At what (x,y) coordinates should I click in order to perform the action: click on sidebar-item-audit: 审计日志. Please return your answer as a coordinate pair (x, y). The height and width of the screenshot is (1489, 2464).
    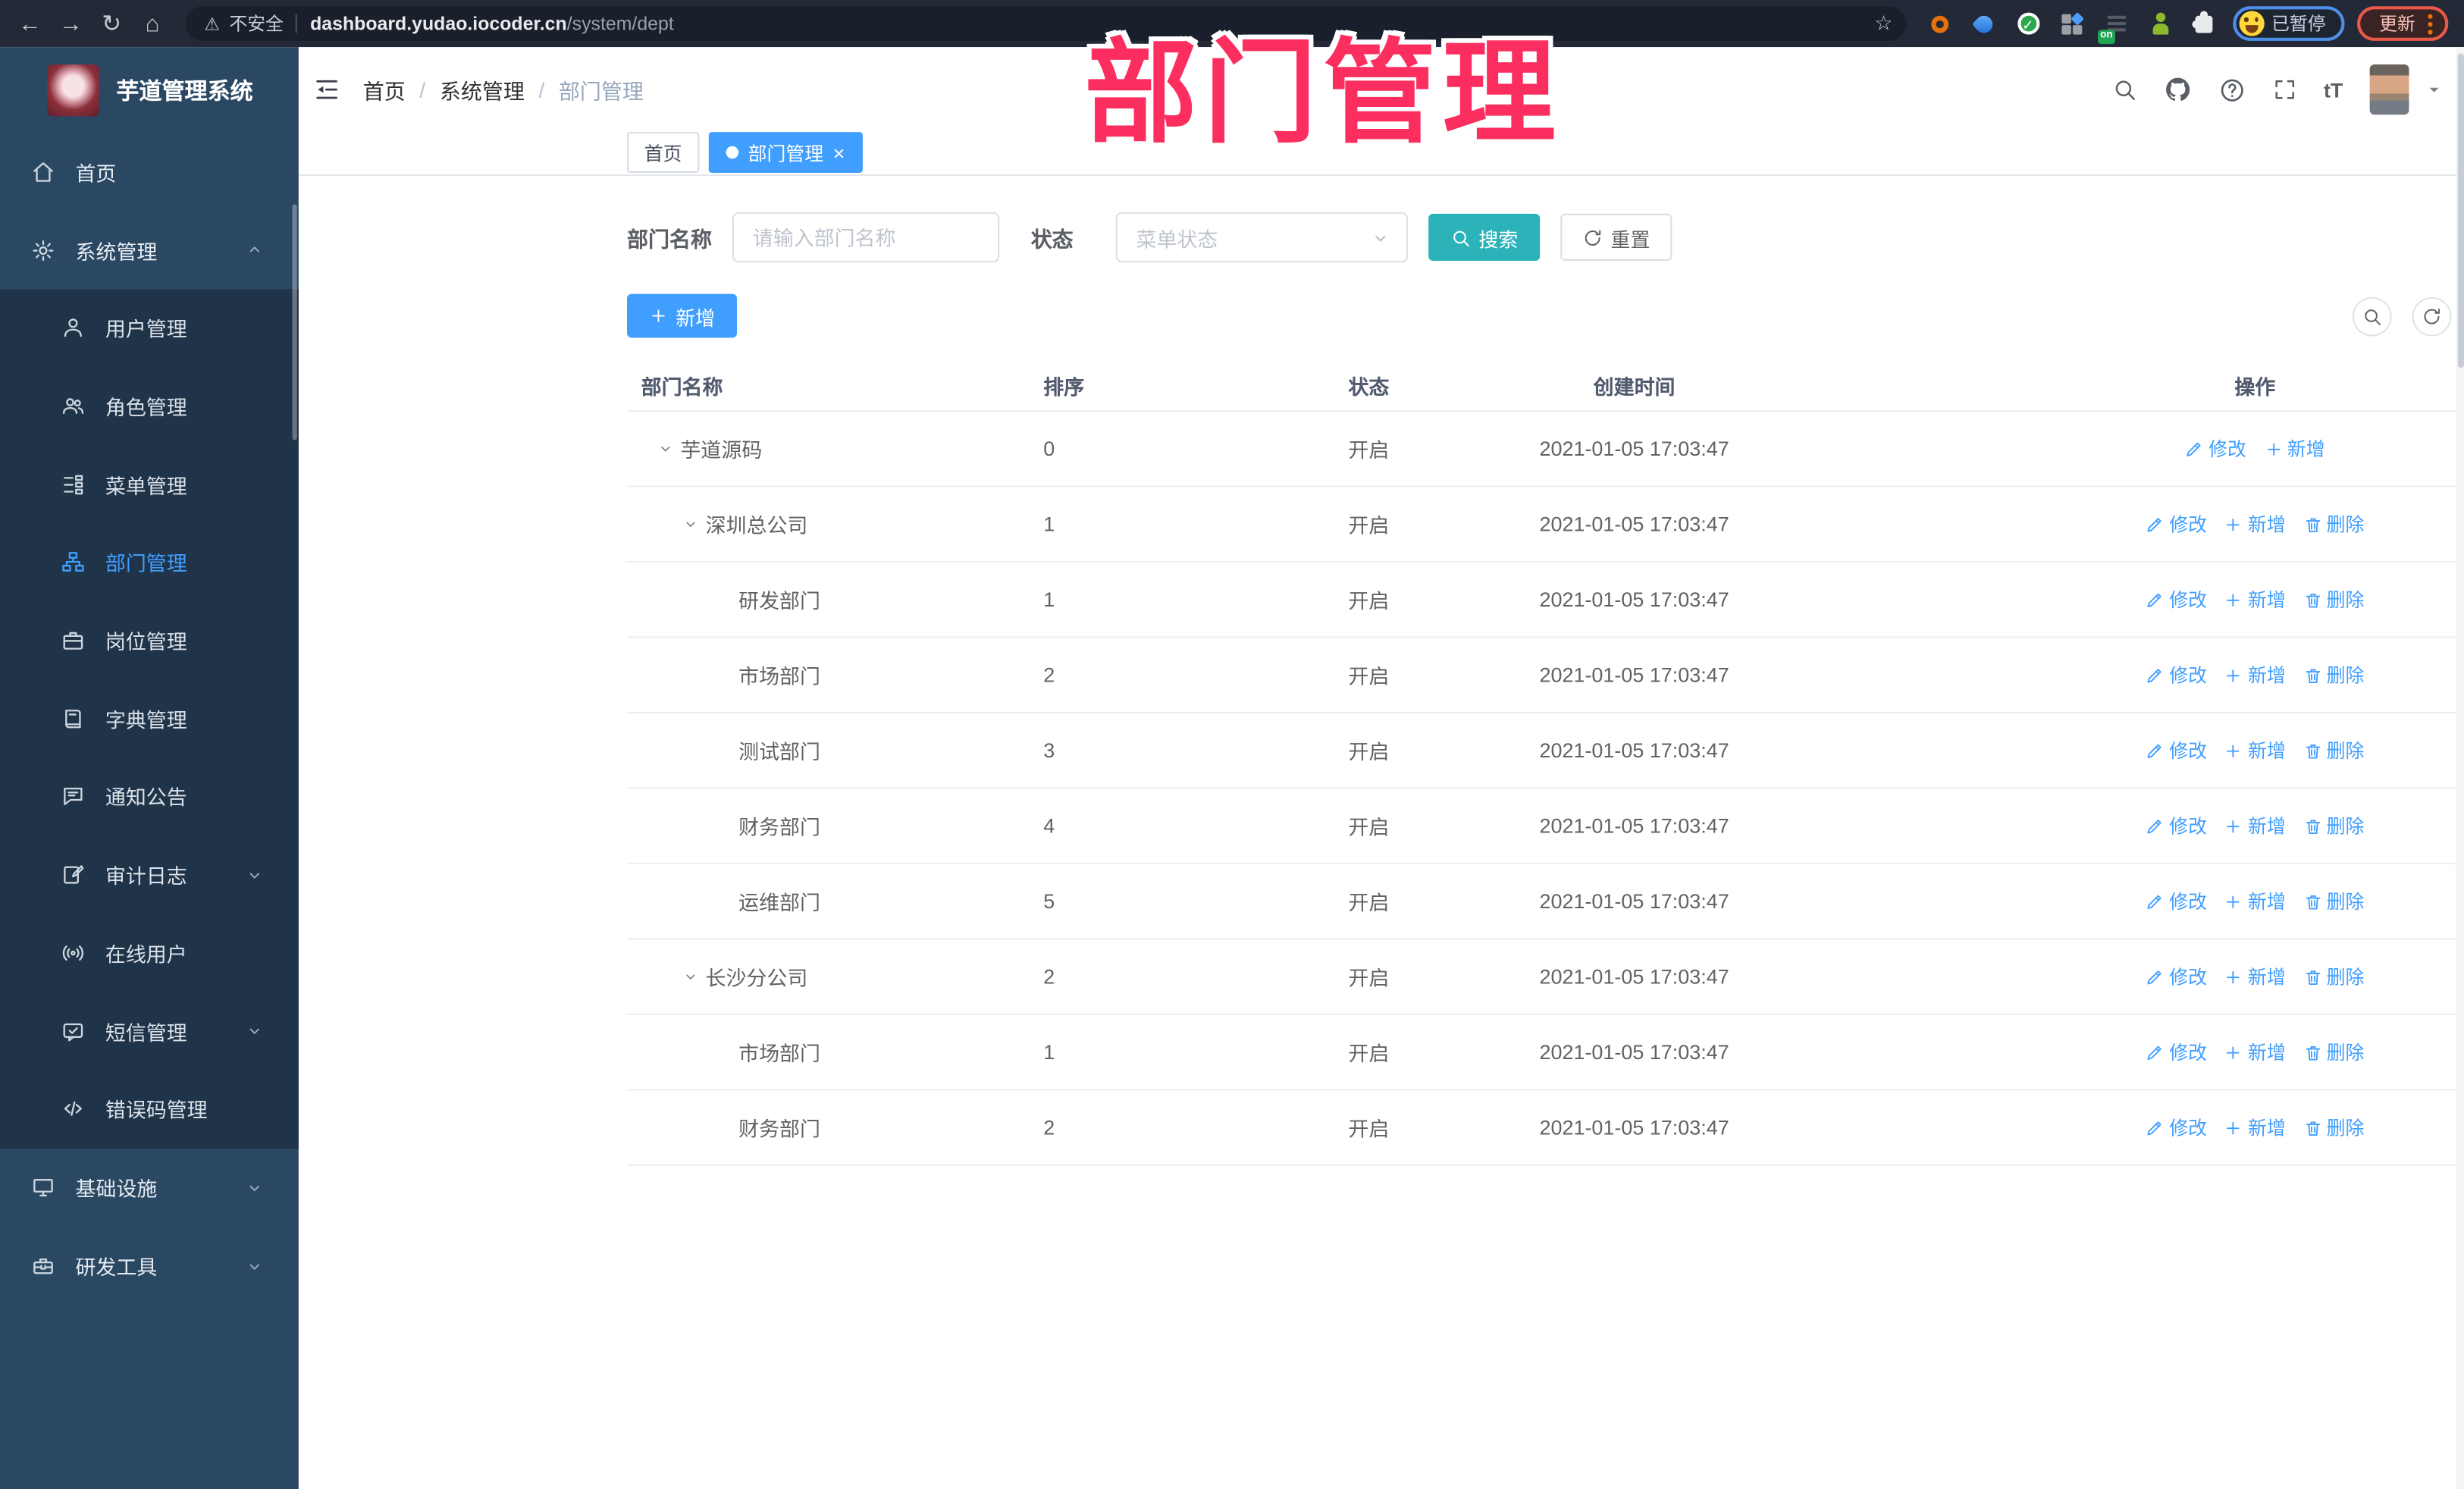
    Looking at the image, I should click on (150, 874).